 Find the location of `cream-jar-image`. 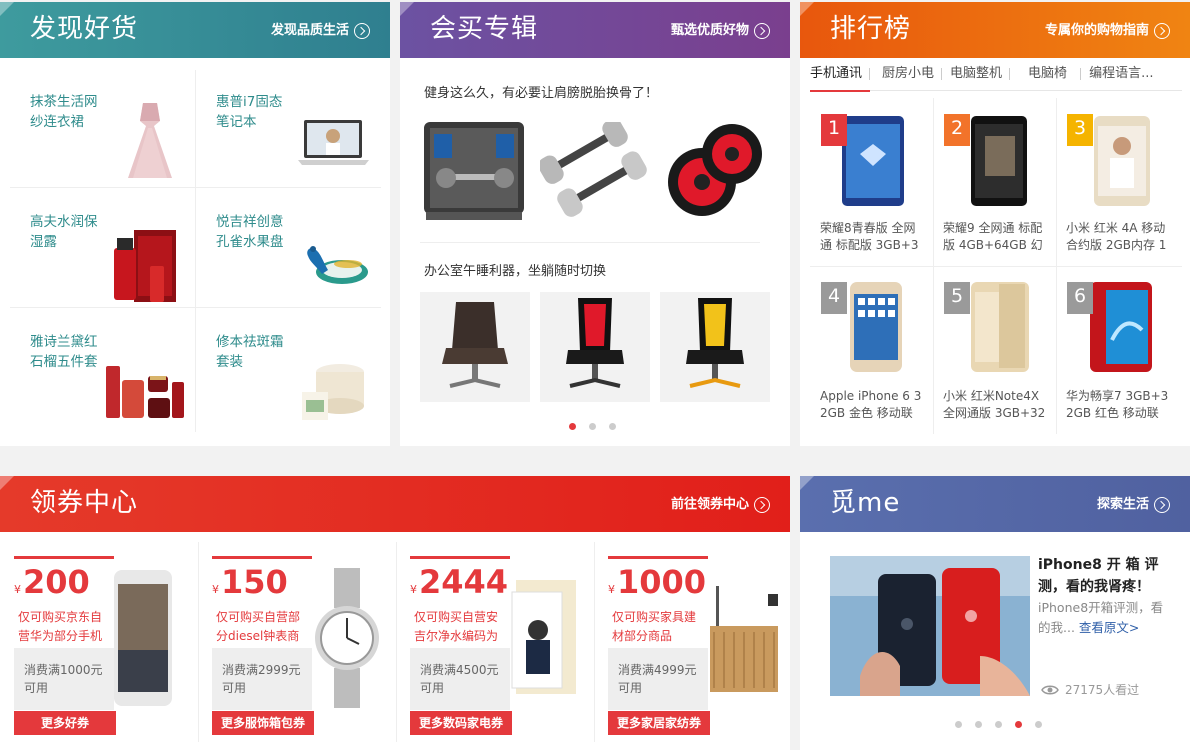

cream-jar-image is located at coordinates (333, 392).